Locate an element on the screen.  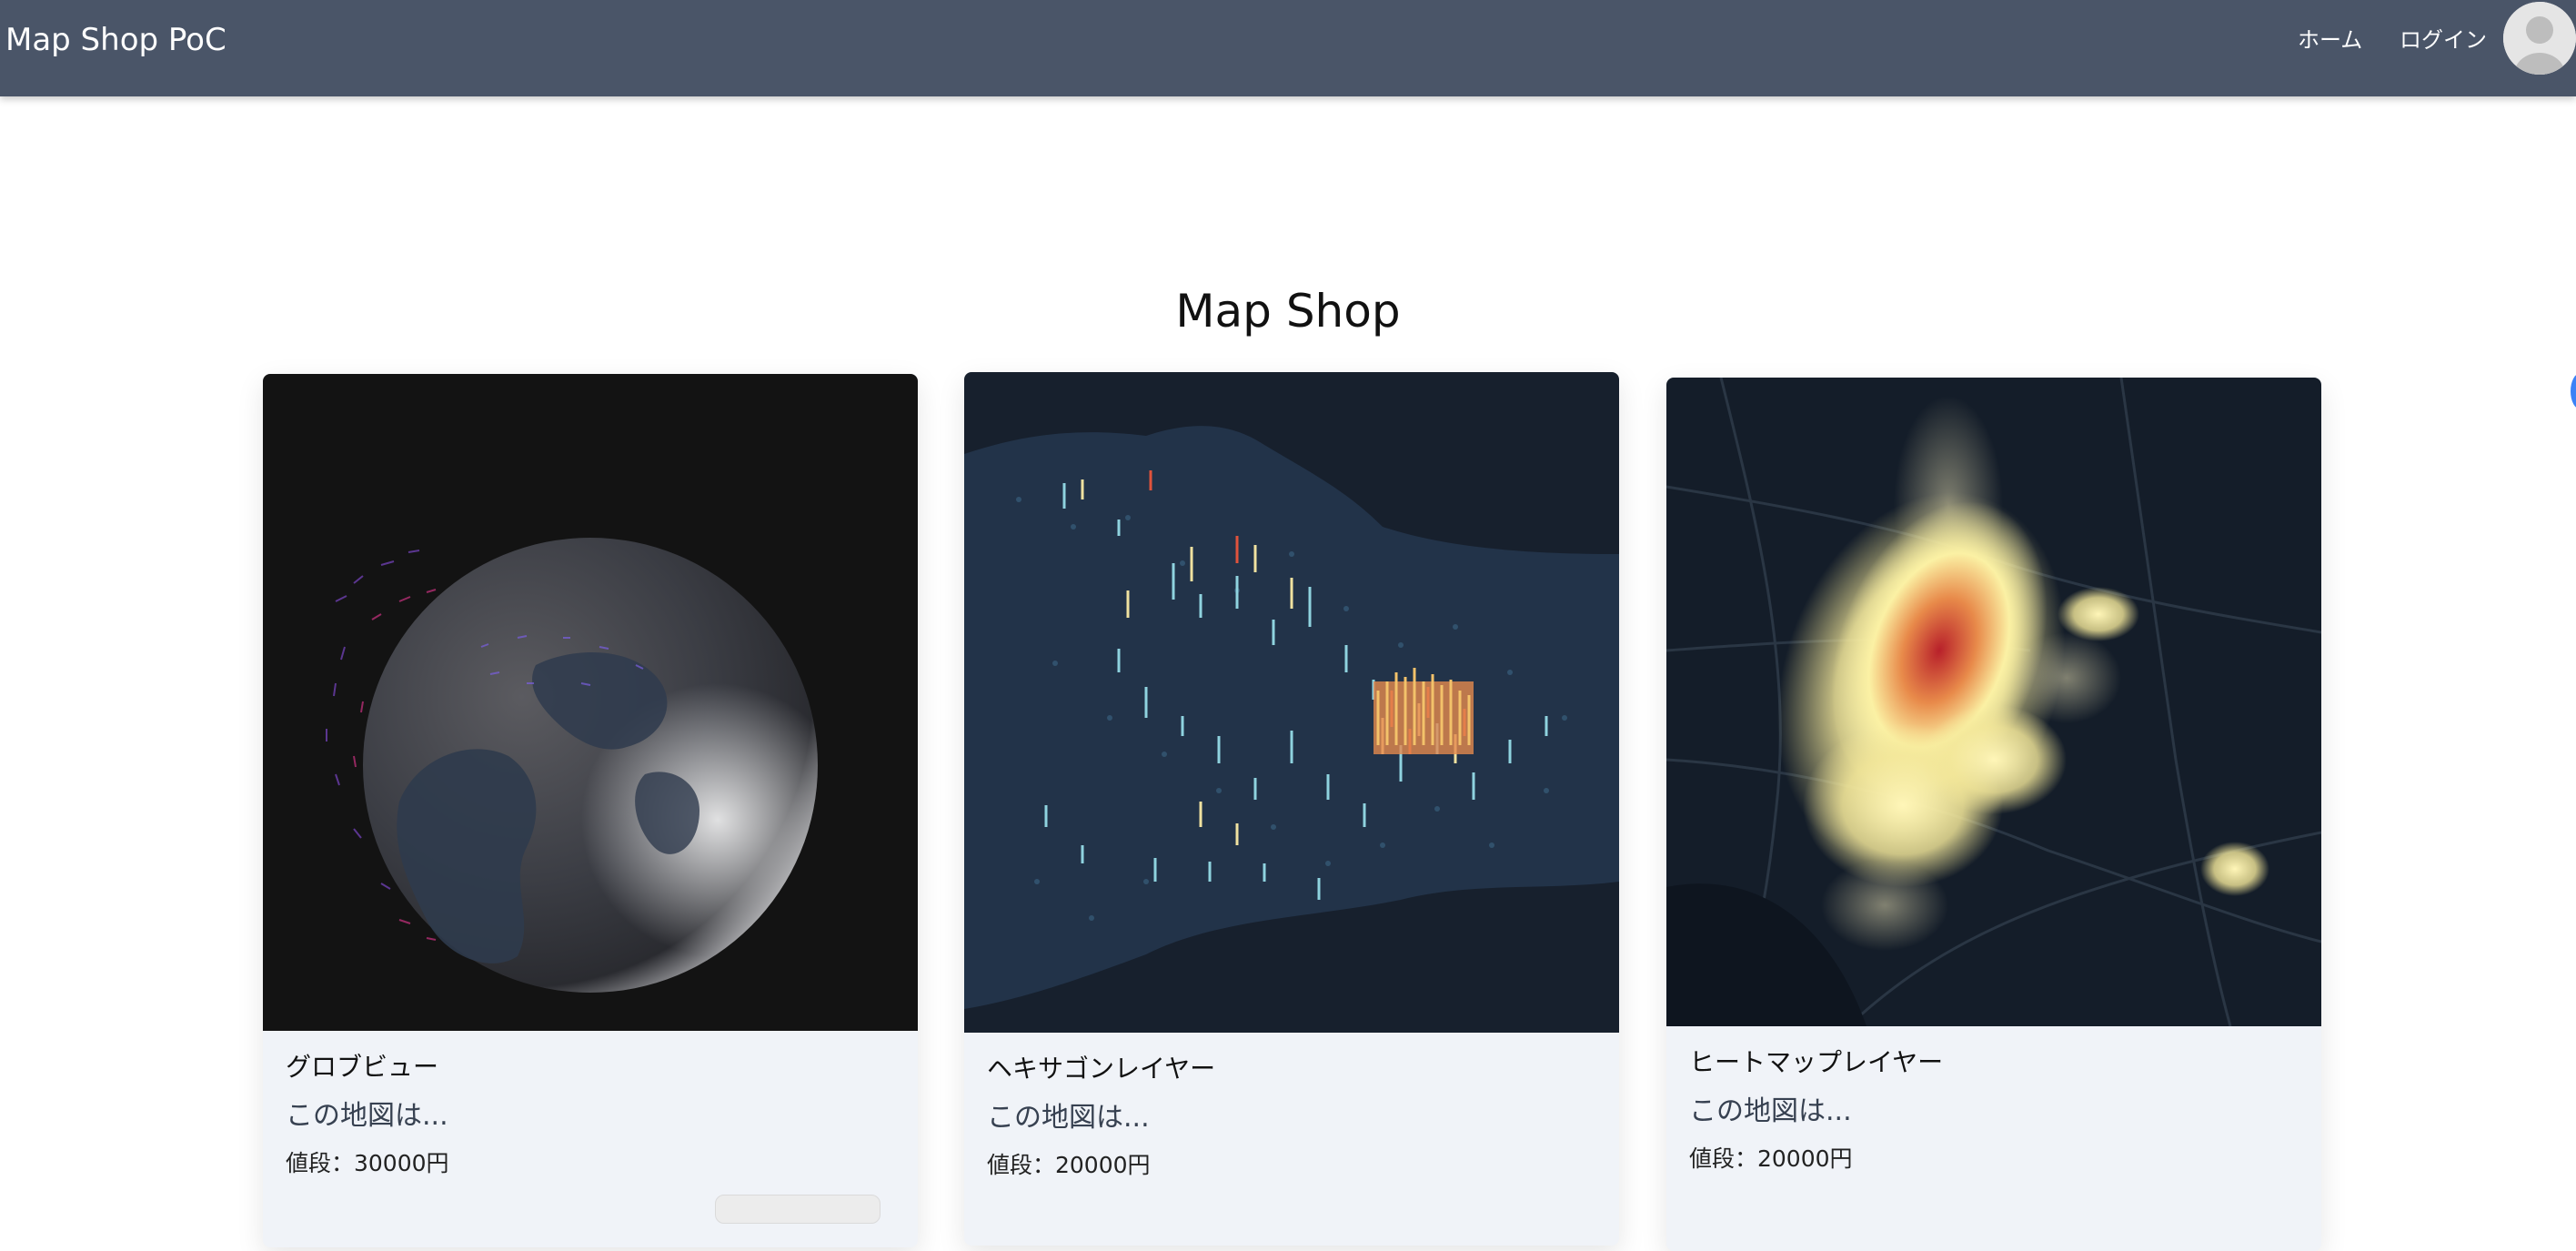
brand-logo: Map Shop PoC is located at coordinates (115, 40).